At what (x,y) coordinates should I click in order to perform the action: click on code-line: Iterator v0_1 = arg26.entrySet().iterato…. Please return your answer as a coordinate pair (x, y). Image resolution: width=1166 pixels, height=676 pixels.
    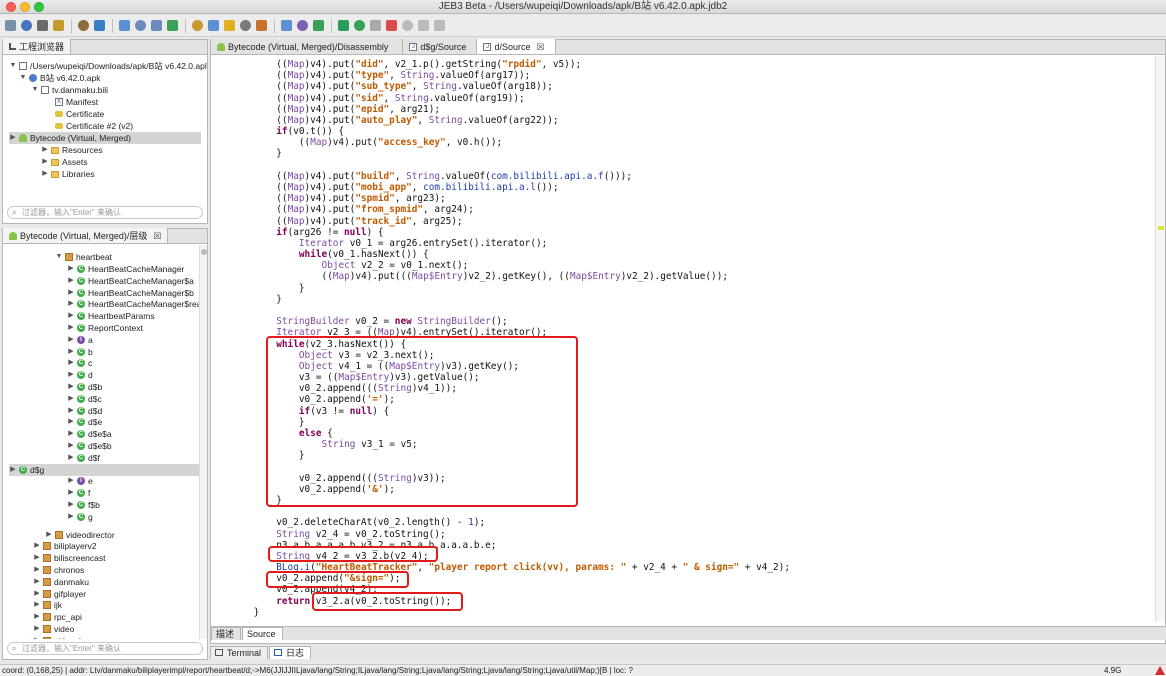
    Looking at the image, I should click on (423, 243).